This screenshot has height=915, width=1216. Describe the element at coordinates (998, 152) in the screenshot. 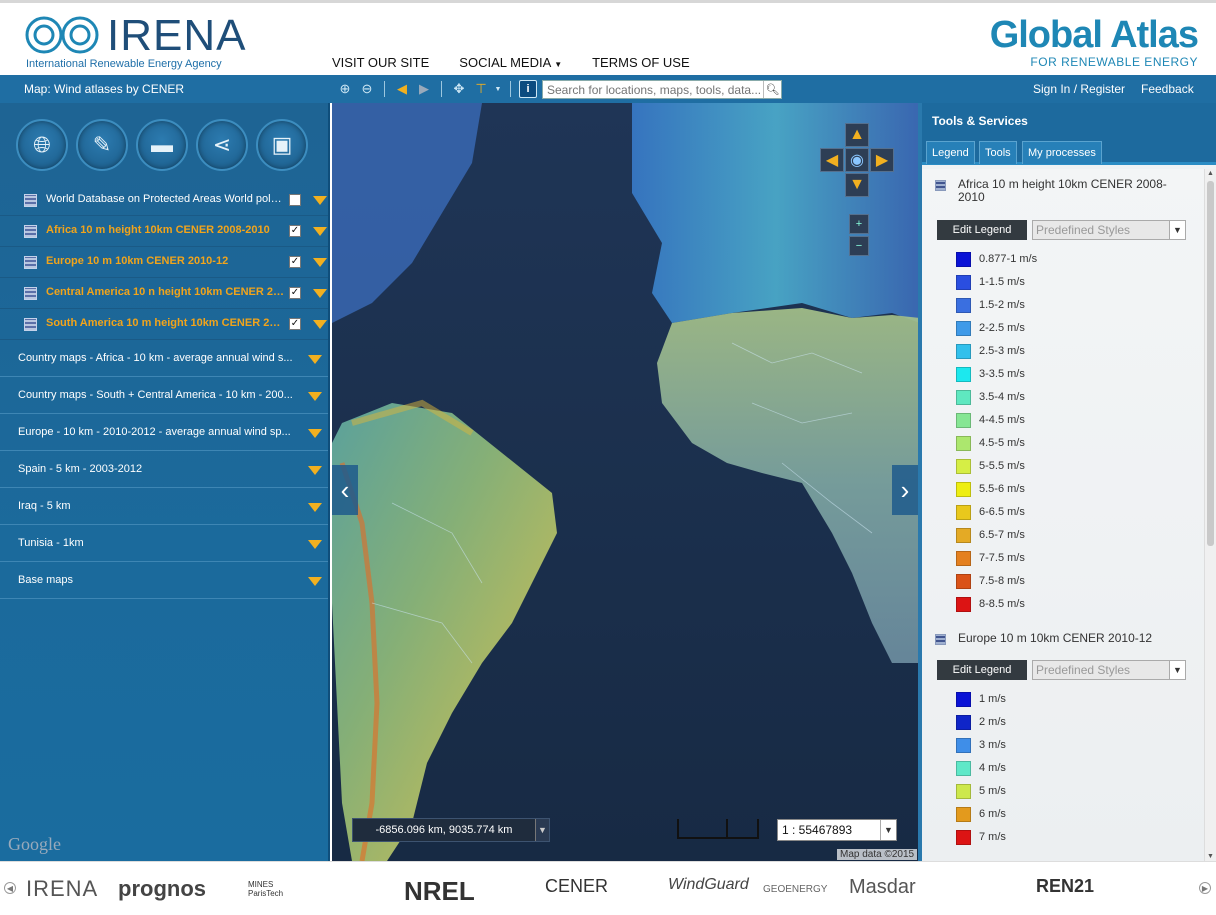

I see `tab-tools: Tools` at that location.